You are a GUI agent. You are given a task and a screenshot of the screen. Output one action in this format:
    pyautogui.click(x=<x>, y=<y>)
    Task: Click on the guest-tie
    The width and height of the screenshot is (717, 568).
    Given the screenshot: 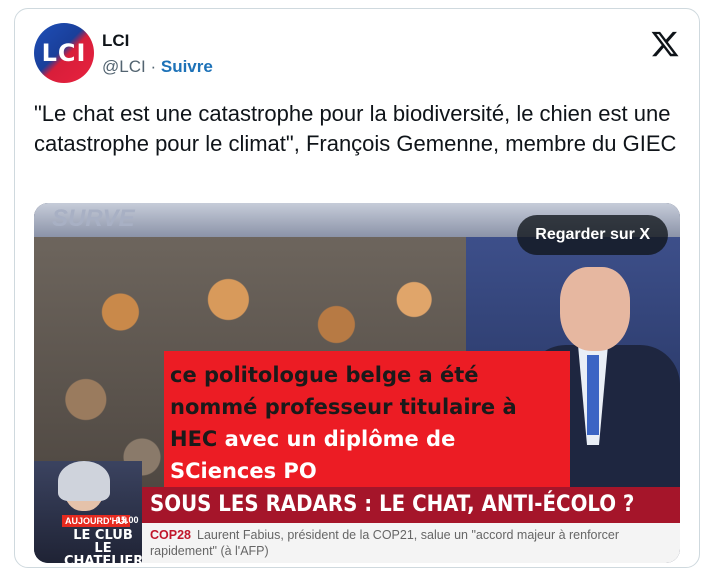 What is the action you would take?
    pyautogui.click(x=593, y=395)
    